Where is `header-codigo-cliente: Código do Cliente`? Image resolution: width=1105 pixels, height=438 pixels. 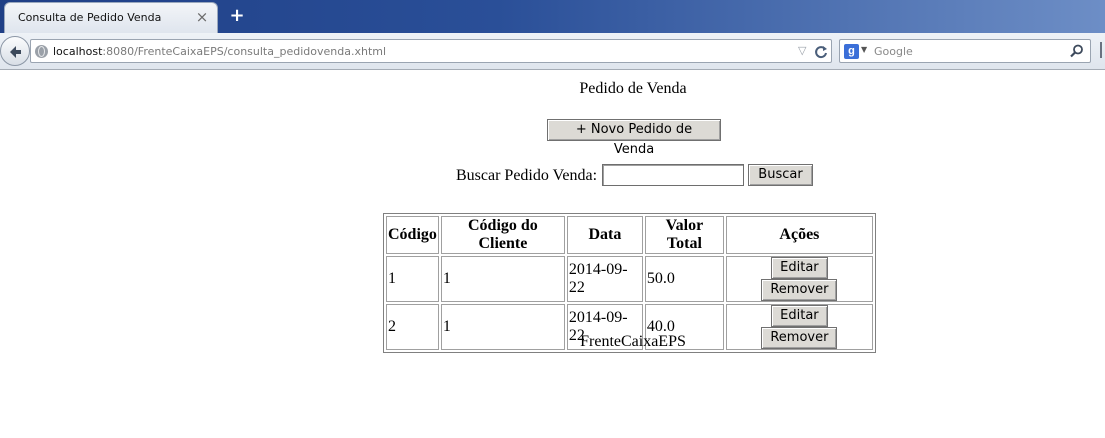 header-codigo-cliente: Código do Cliente is located at coordinates (502, 235).